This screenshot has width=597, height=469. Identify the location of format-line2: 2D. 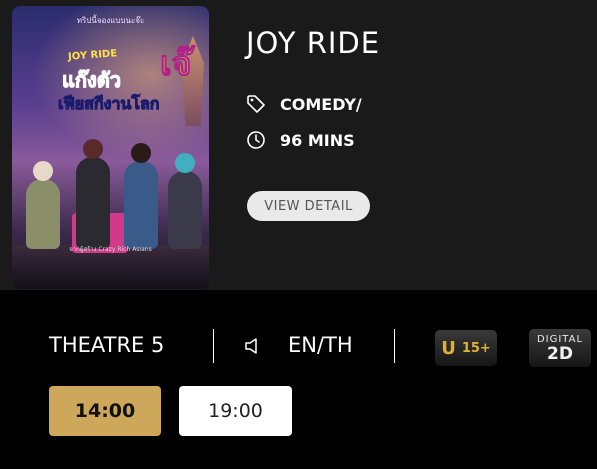
(560, 353).